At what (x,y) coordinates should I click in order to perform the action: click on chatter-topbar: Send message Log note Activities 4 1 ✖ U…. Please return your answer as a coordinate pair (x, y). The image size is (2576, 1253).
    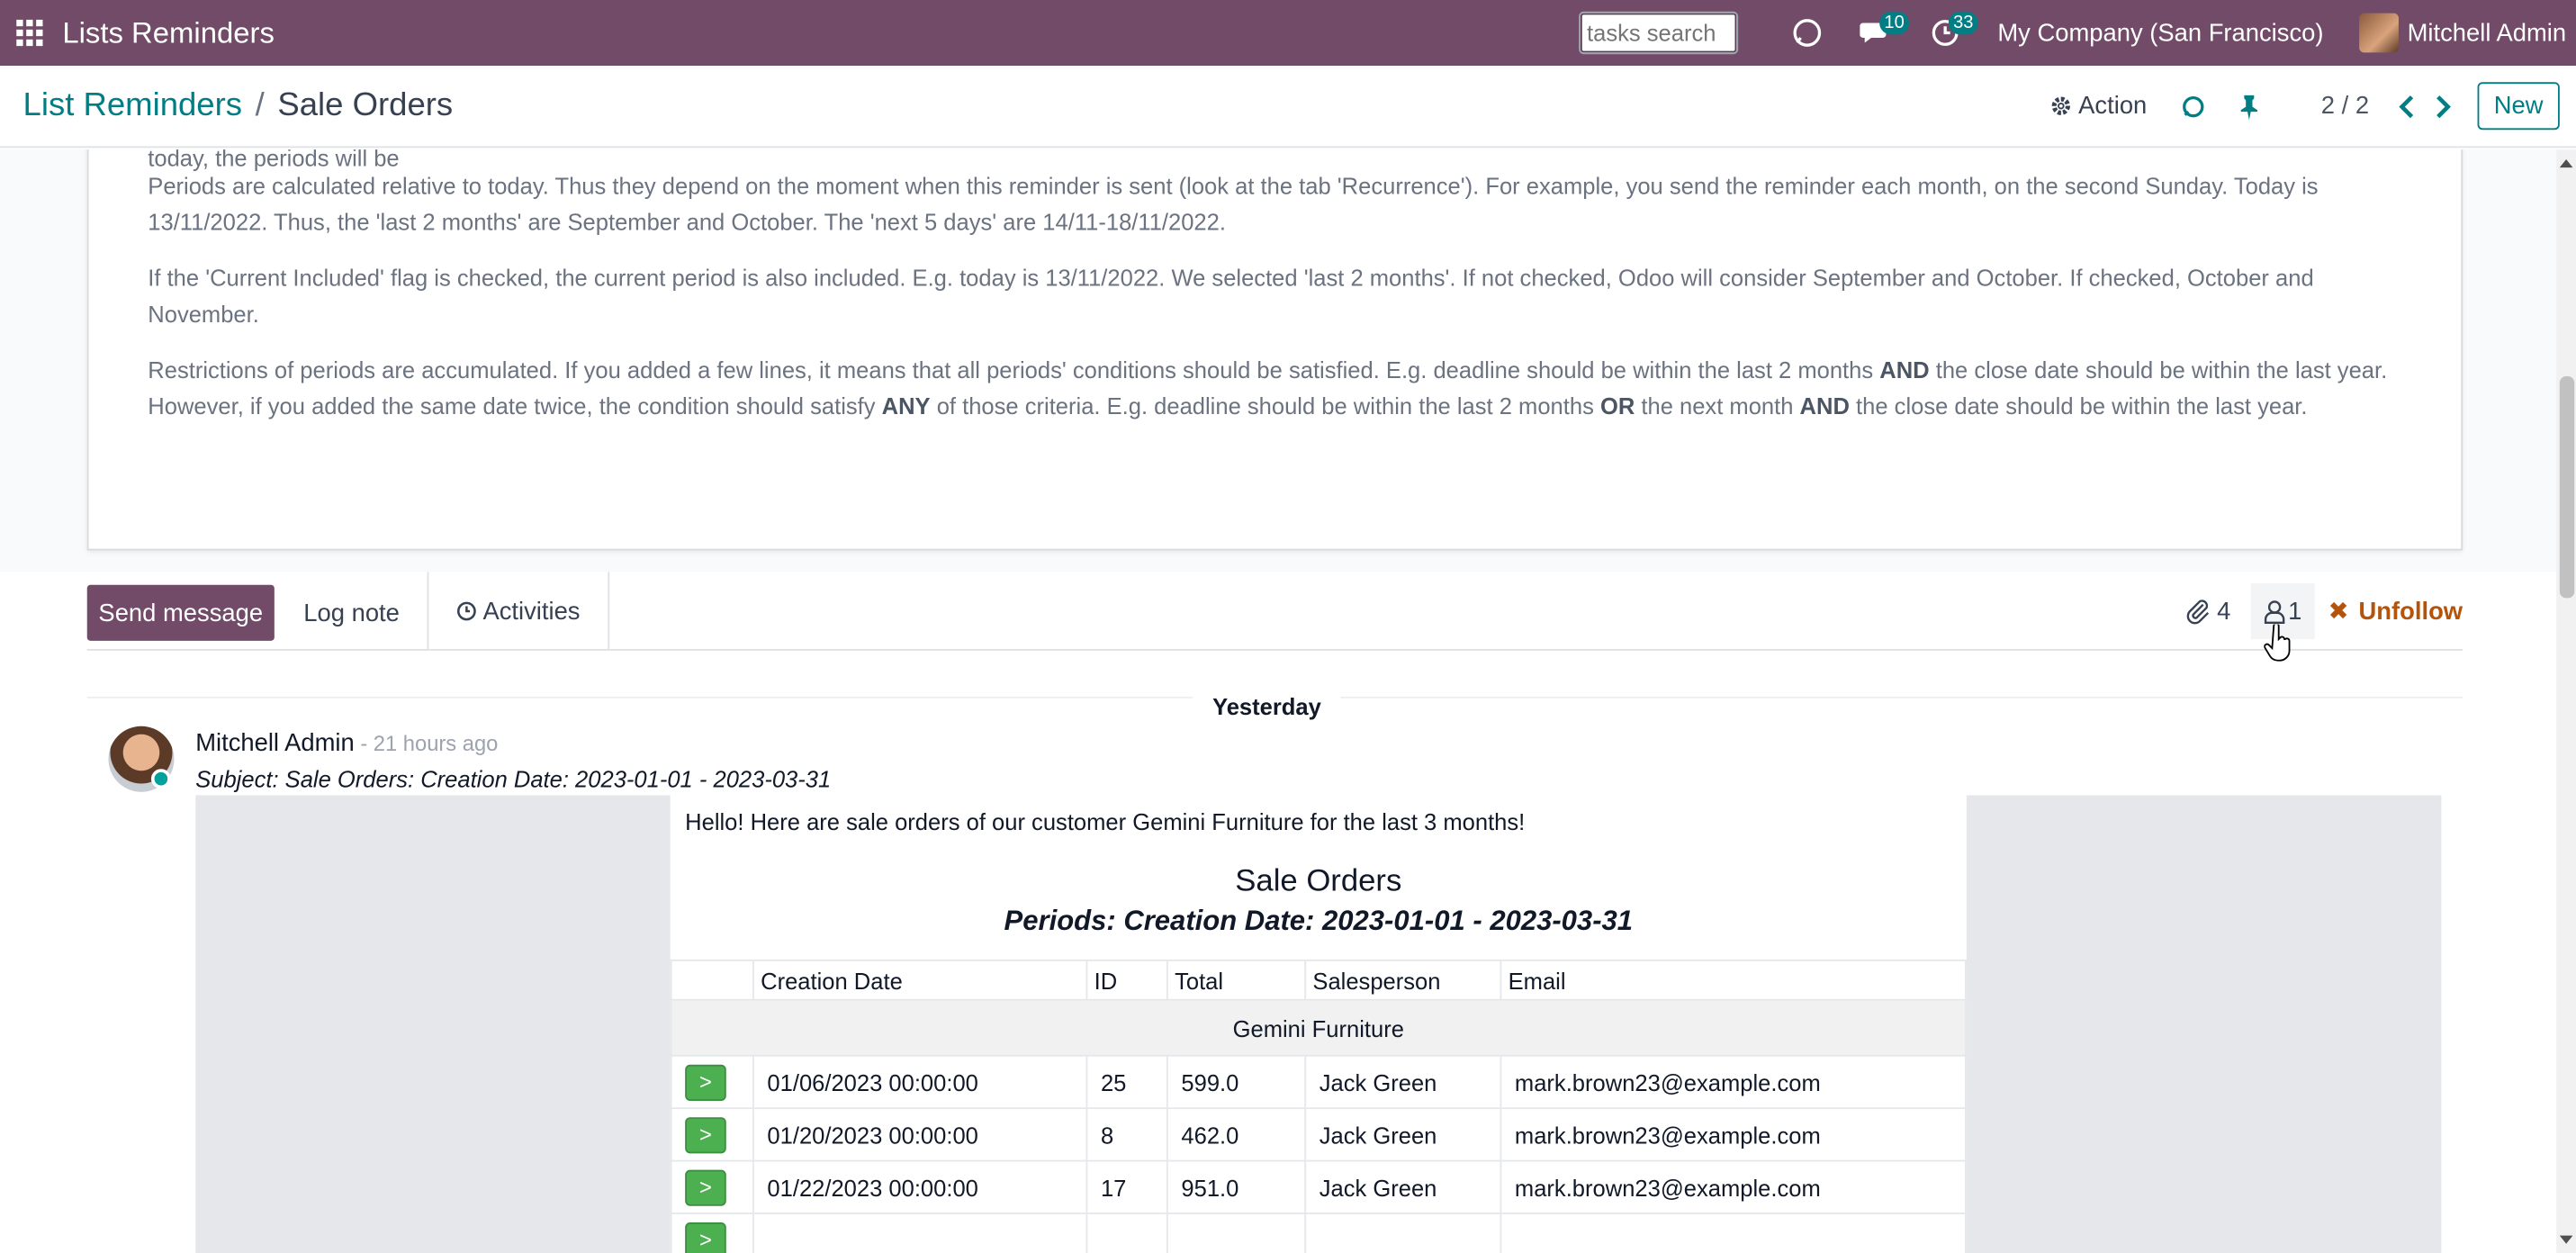
    Looking at the image, I should click on (1274, 612).